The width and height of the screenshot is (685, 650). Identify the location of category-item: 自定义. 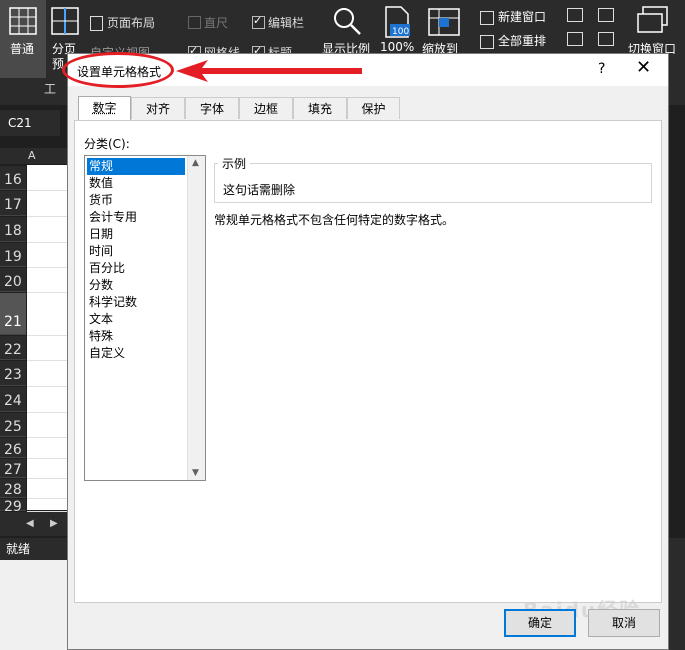
(136, 353).